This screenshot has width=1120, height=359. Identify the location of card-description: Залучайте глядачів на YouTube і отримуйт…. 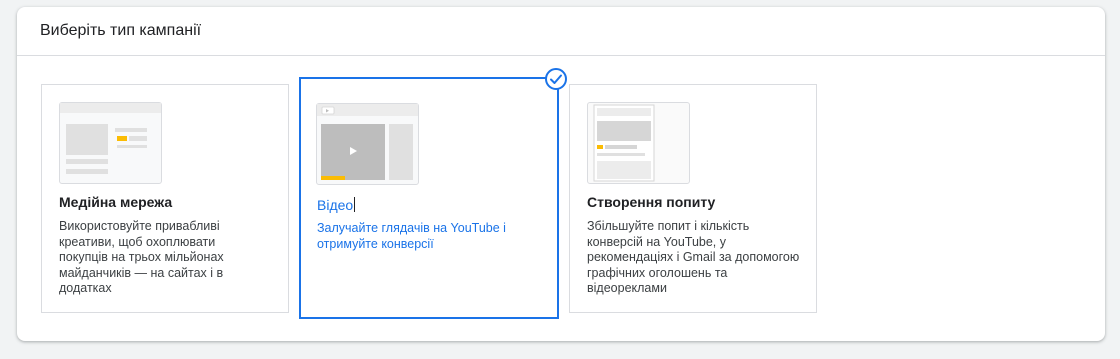
(411, 236).